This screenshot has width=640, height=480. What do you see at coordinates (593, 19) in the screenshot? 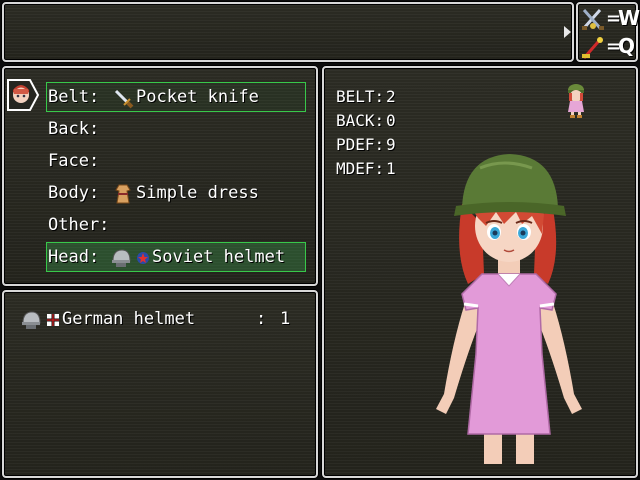
I see `sword-icon` at bounding box center [593, 19].